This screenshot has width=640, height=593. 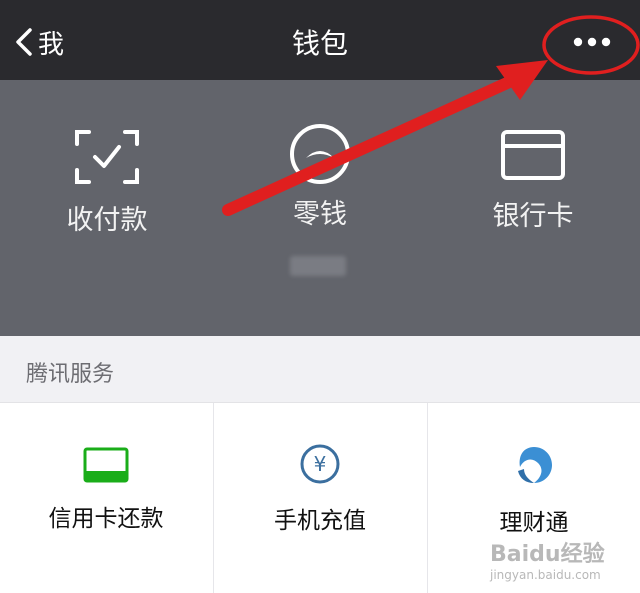 I want to click on nav-bar: 我 钱包, so click(x=320, y=40).